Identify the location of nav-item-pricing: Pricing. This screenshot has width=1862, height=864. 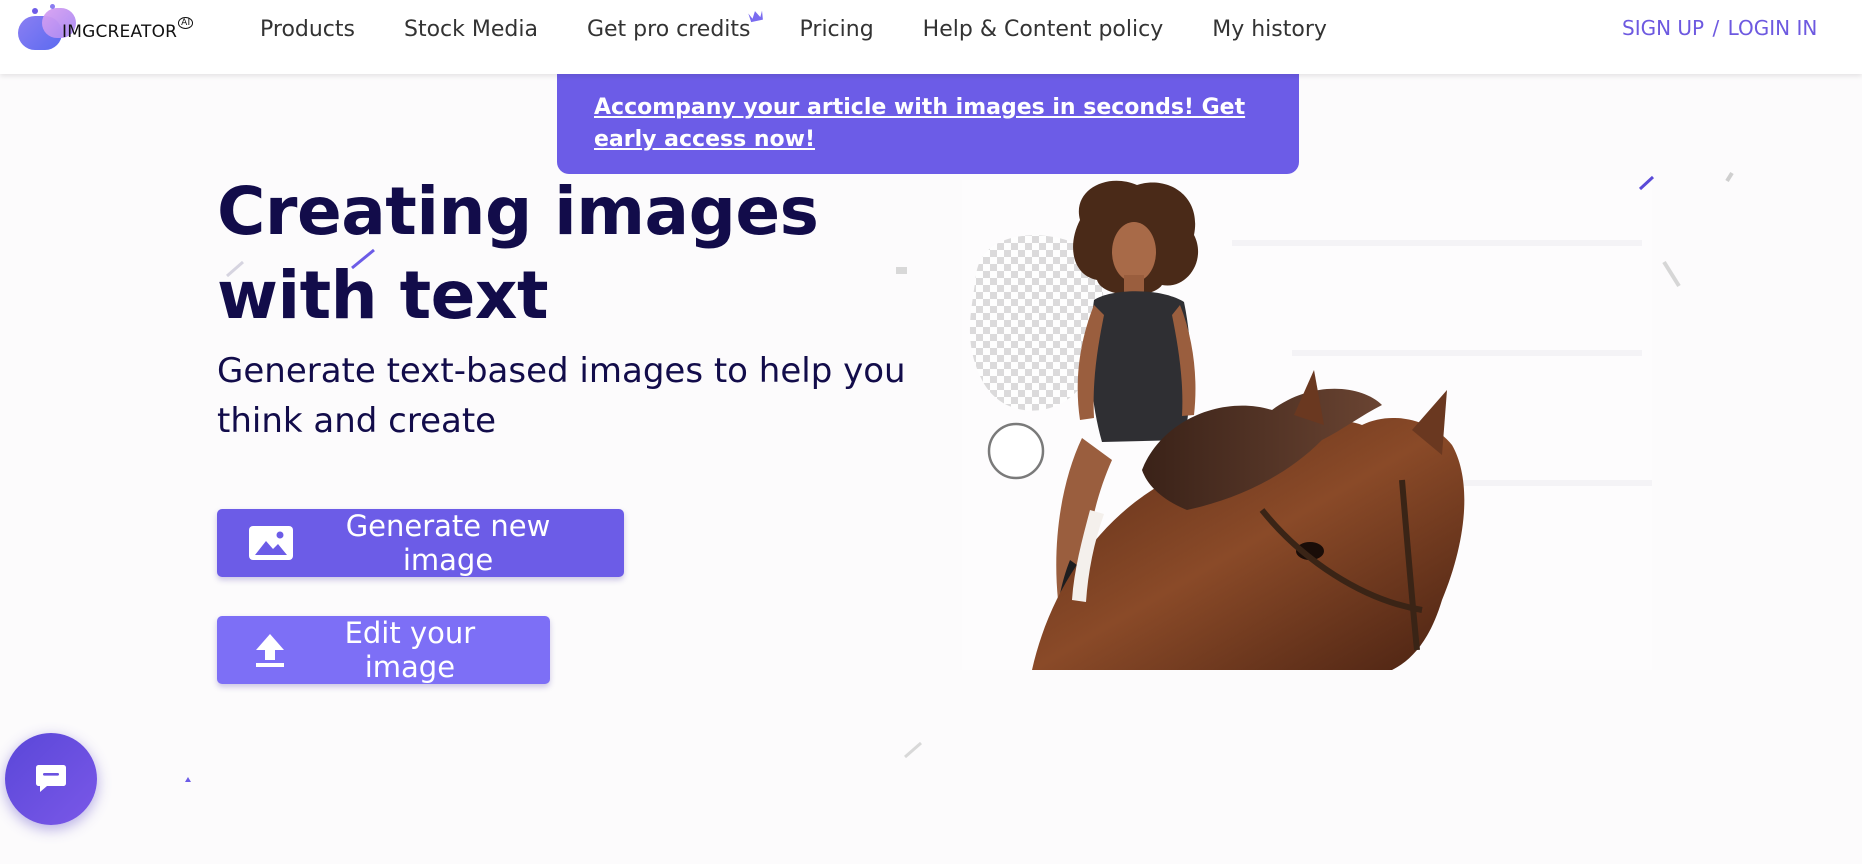
(837, 29).